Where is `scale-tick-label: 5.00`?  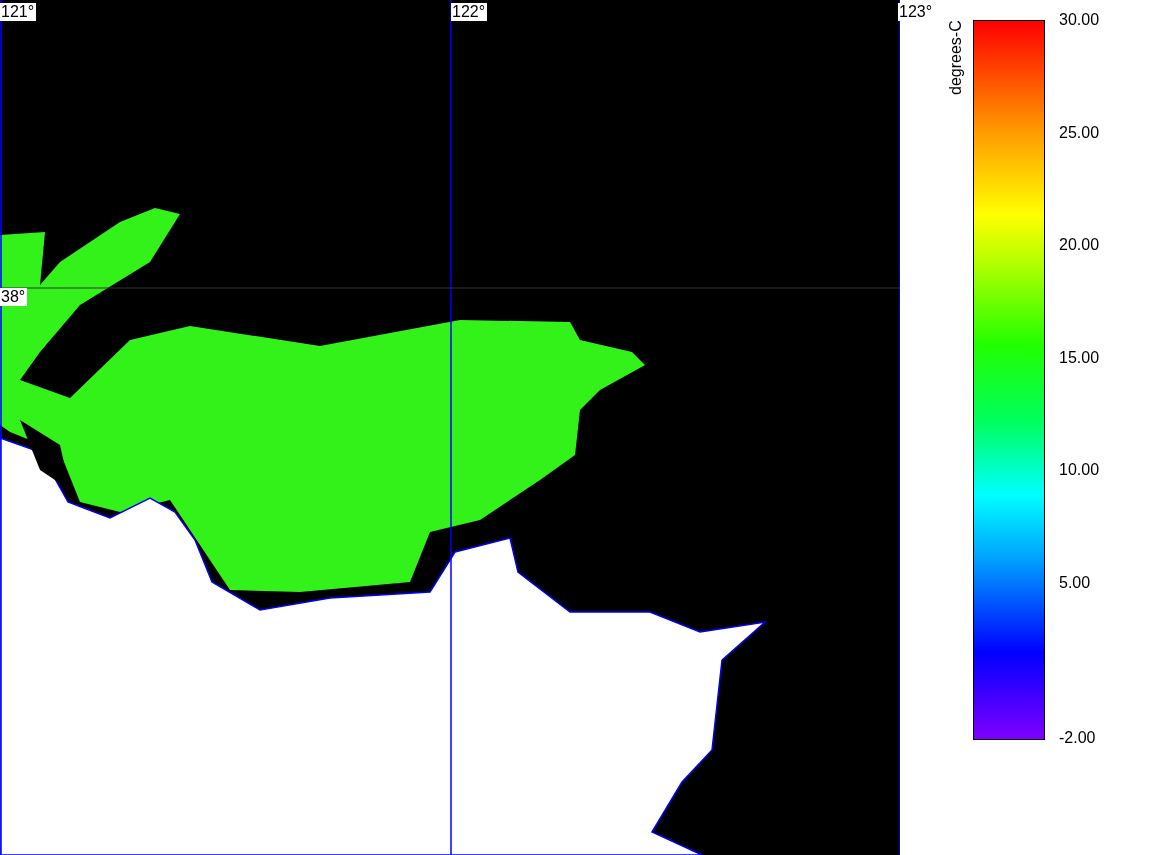
scale-tick-label: 5.00 is located at coordinates (1075, 582).